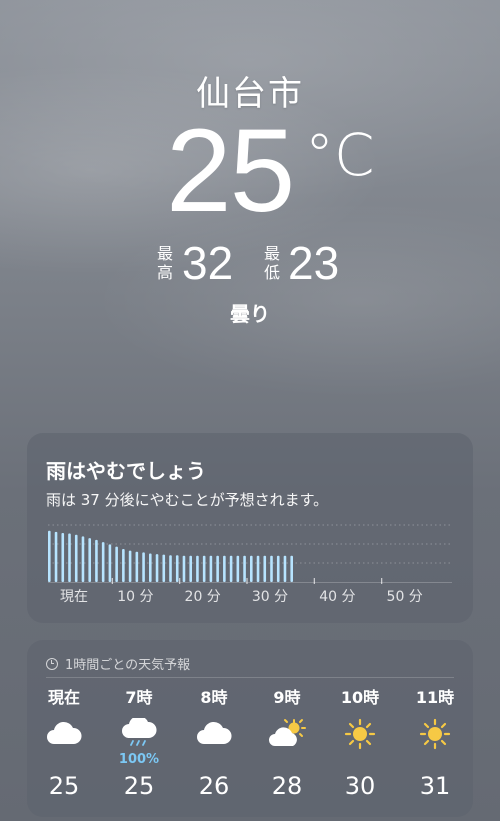  I want to click on hourly-item: 9時 28, so click(287, 744).